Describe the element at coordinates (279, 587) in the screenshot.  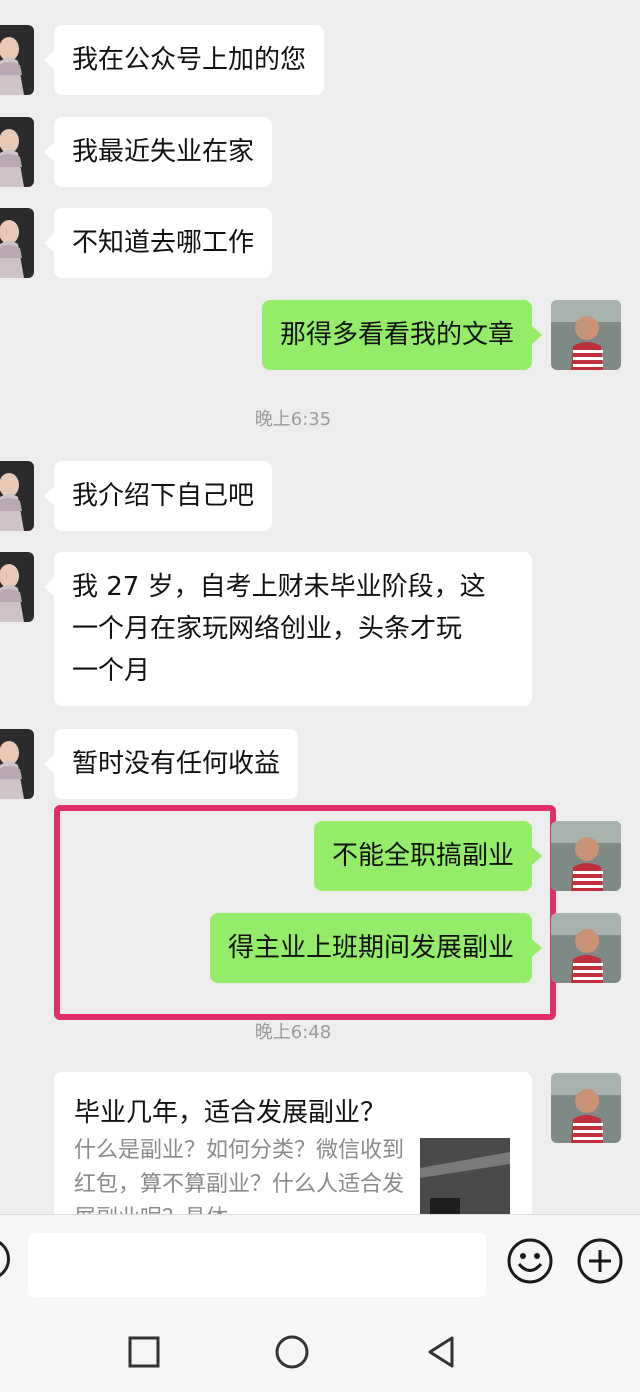
I see `message-text-line: 我 27 岁，自考上财未毕业阶段，这` at that location.